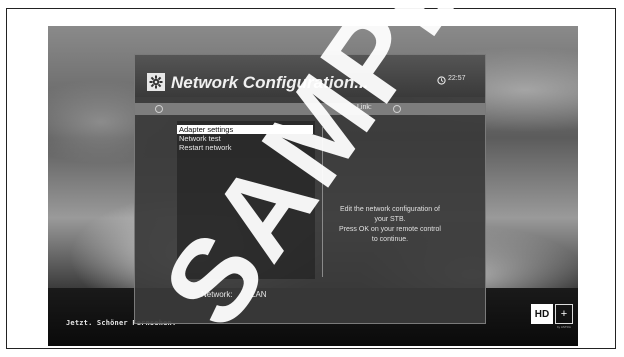 The image size is (624, 357). I want to click on help-line: Press OK on your remote control, so click(390, 229).